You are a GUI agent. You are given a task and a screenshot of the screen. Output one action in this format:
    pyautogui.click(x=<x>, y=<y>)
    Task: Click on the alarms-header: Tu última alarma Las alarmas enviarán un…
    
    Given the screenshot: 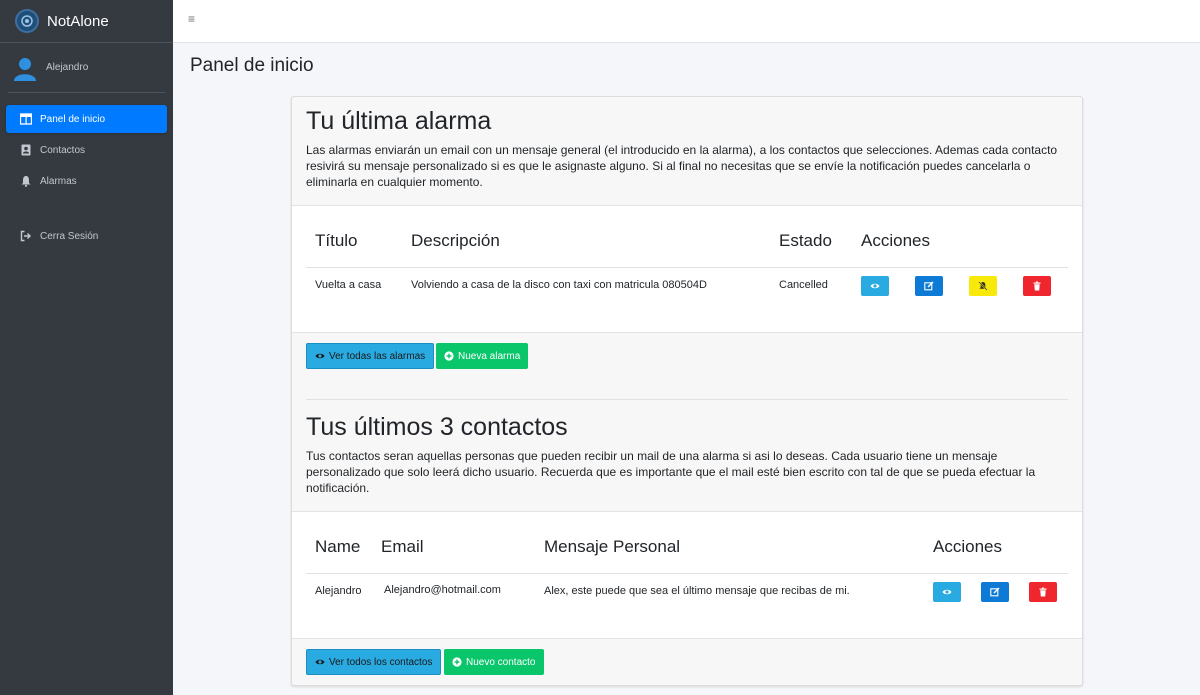 What is the action you would take?
    pyautogui.click(x=686, y=148)
    